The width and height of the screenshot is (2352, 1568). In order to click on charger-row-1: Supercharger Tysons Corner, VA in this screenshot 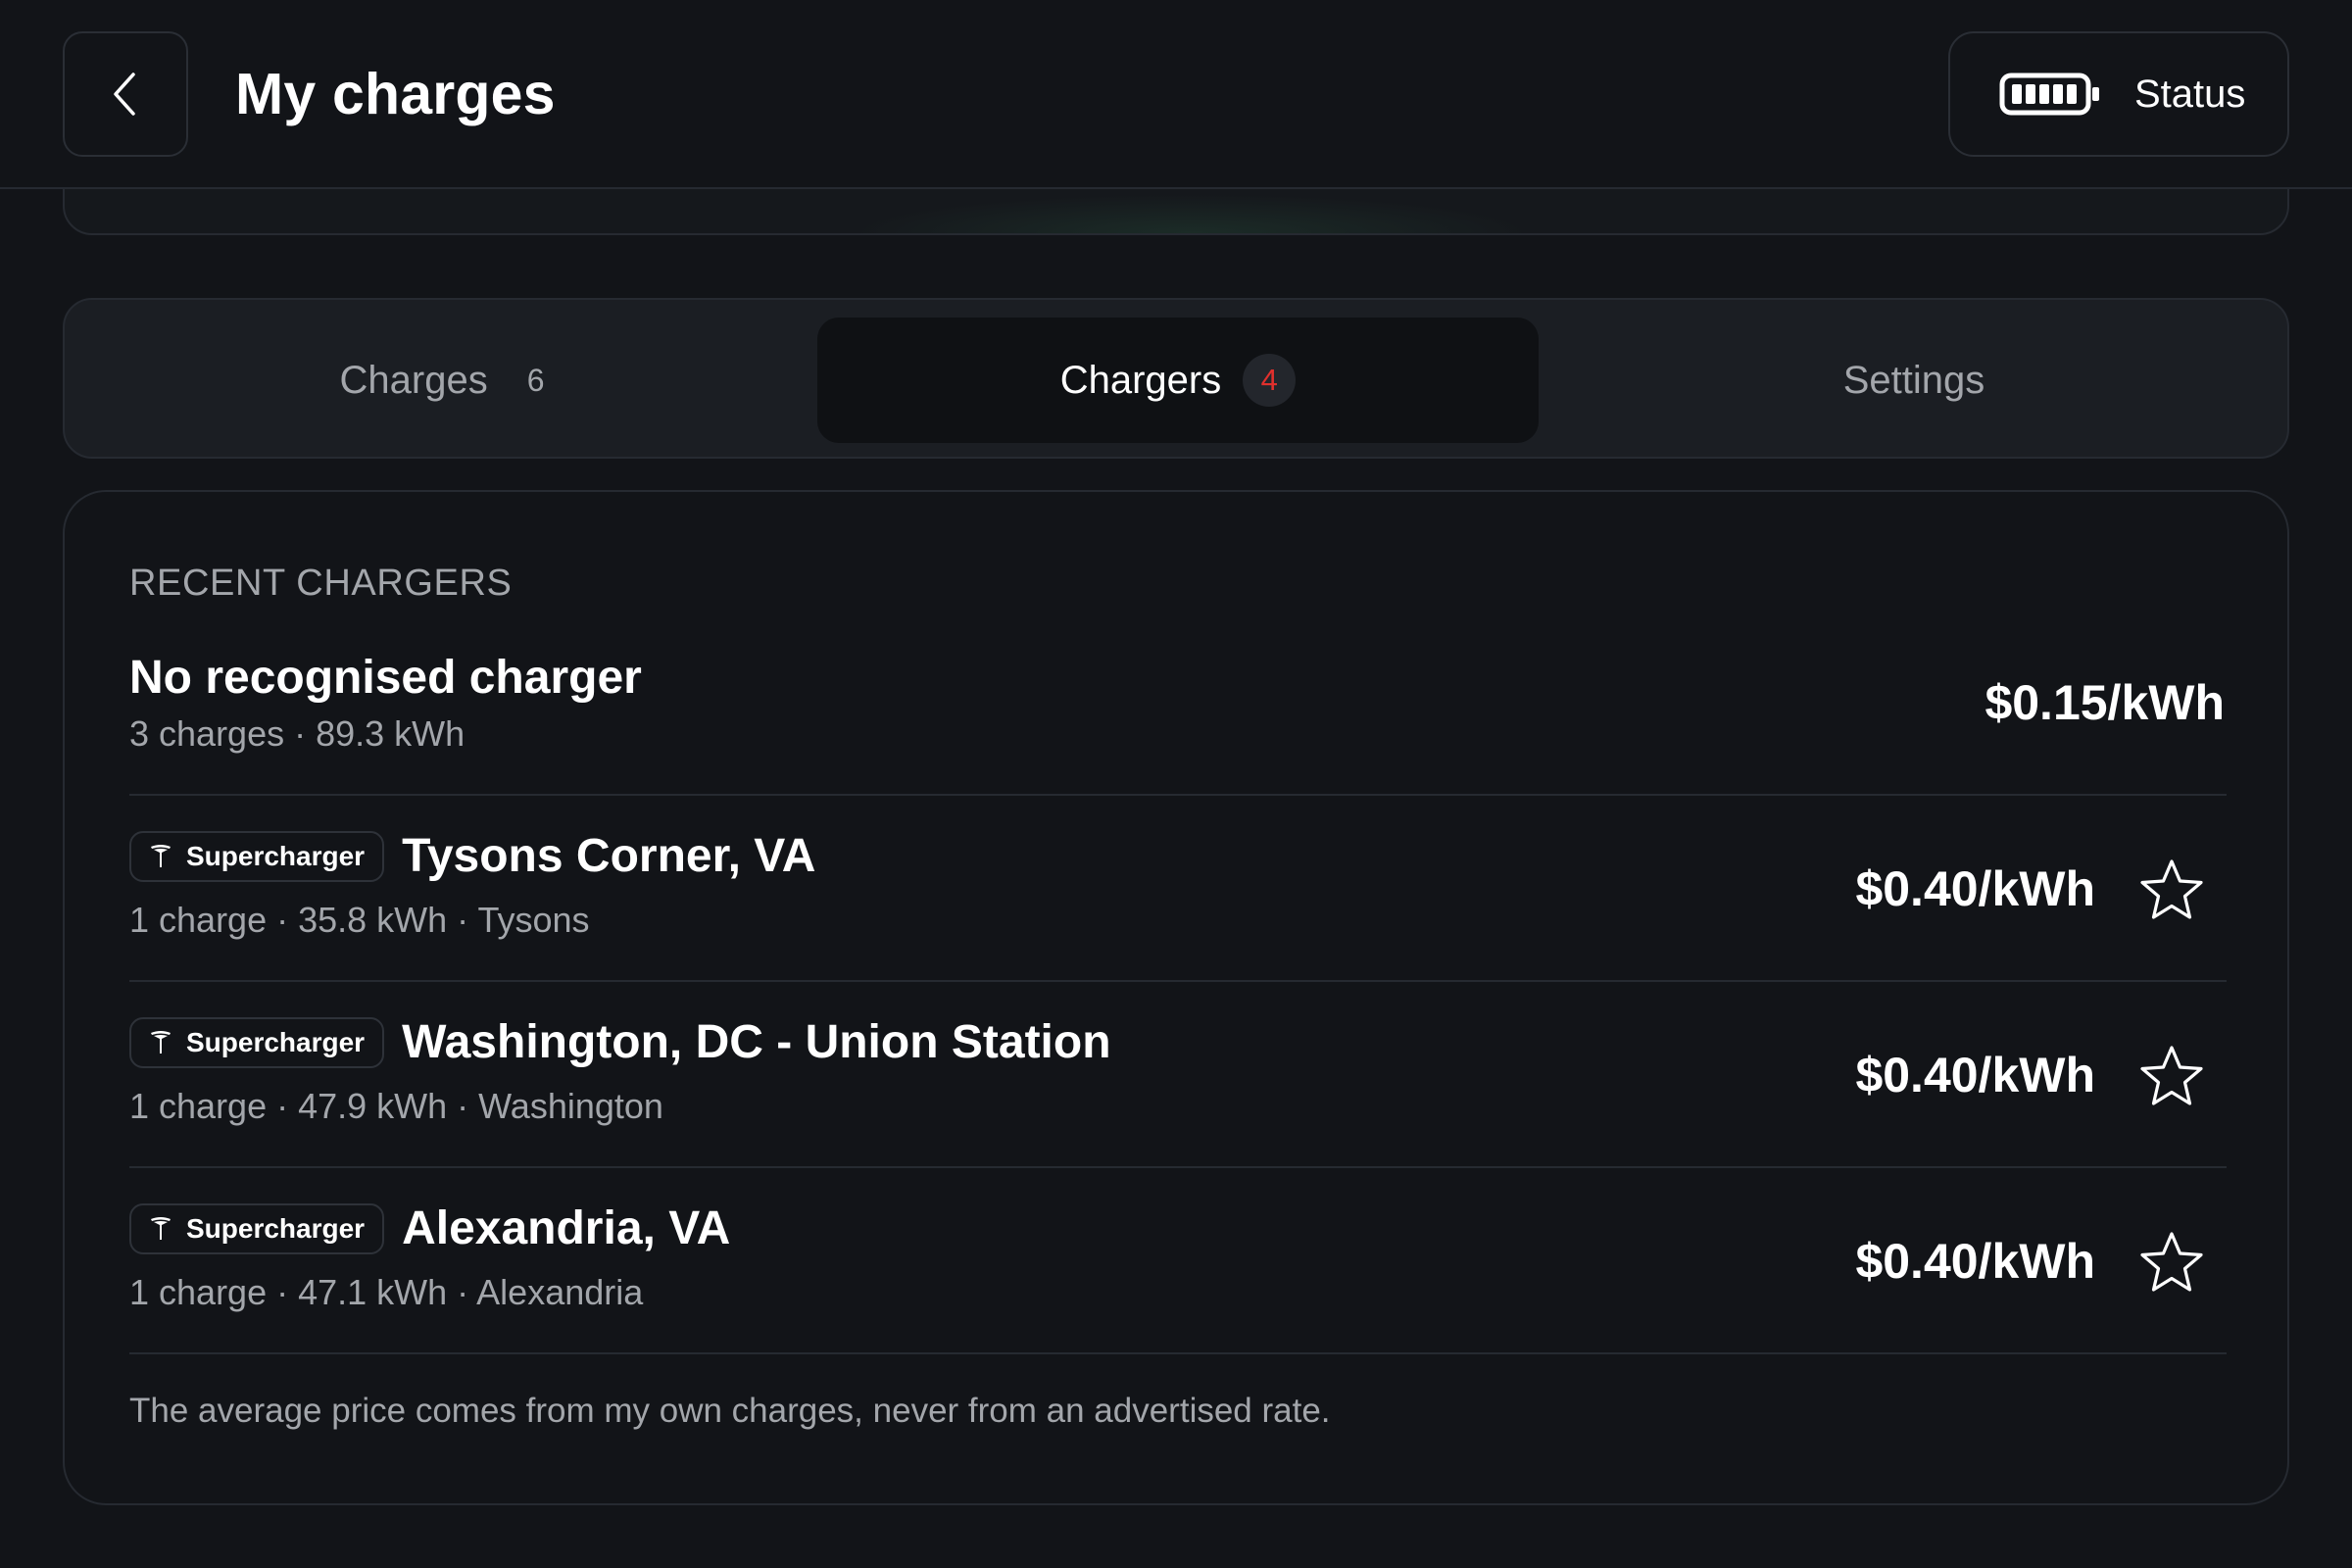, I will do `click(472, 856)`.